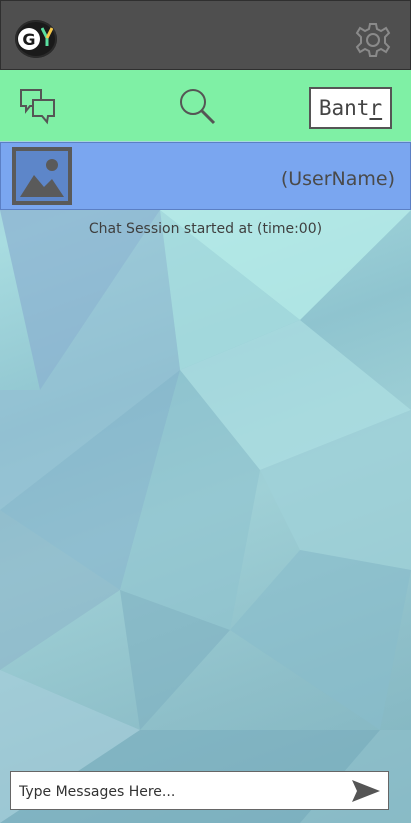 Image resolution: width=411 pixels, height=823 pixels. I want to click on message-composer, so click(199, 790).